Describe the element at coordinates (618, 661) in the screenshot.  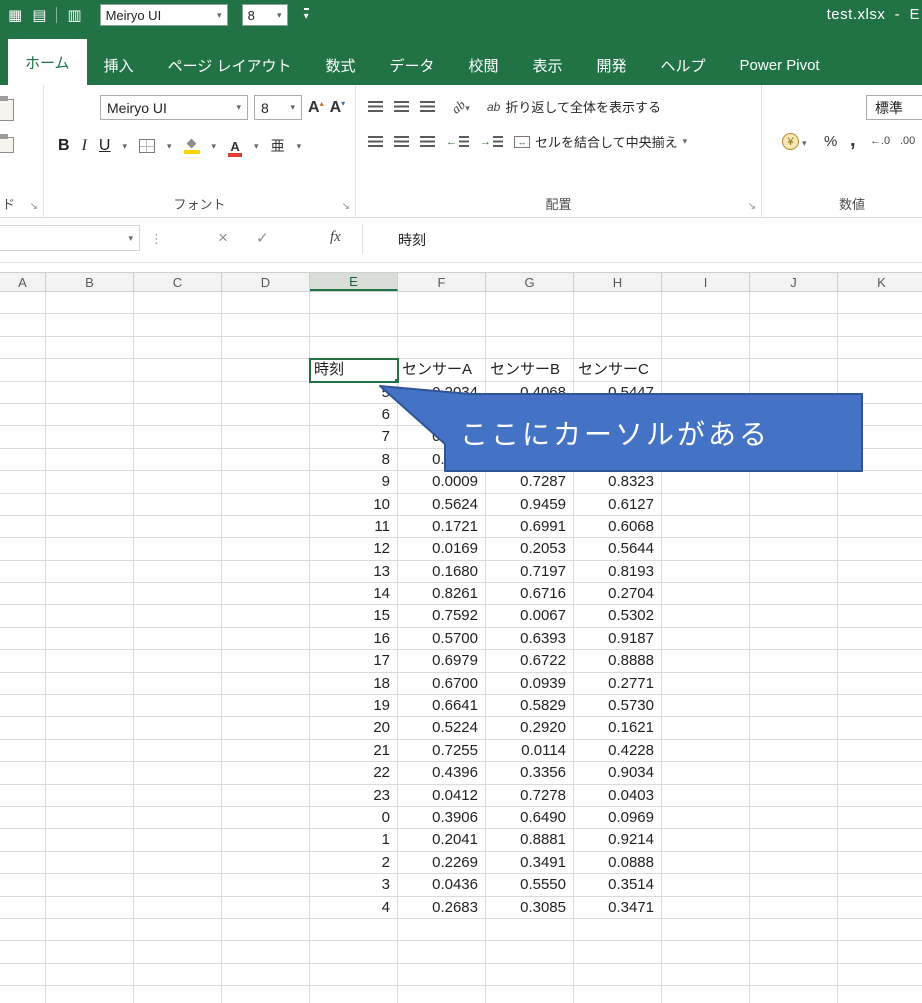
I see `cell: 0.8888` at that location.